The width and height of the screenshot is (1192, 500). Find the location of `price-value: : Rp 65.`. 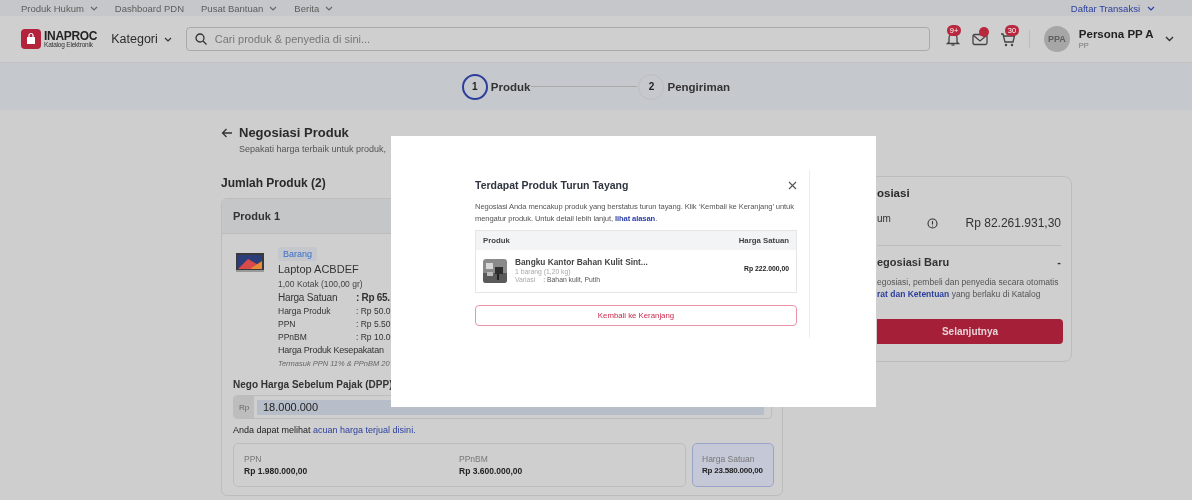

price-value: : Rp 65. is located at coordinates (373, 297).